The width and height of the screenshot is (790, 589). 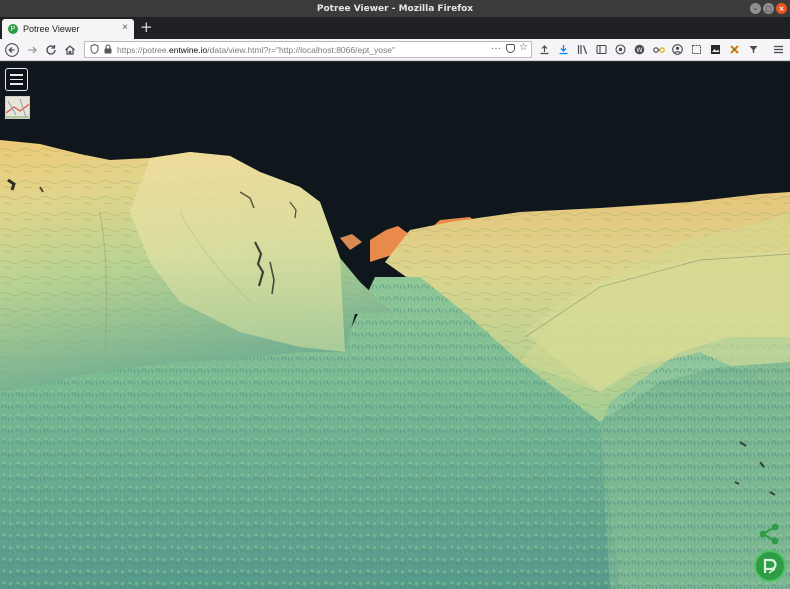 What do you see at coordinates (51, 29) in the screenshot?
I see `tab-title: Potree Viewer` at bounding box center [51, 29].